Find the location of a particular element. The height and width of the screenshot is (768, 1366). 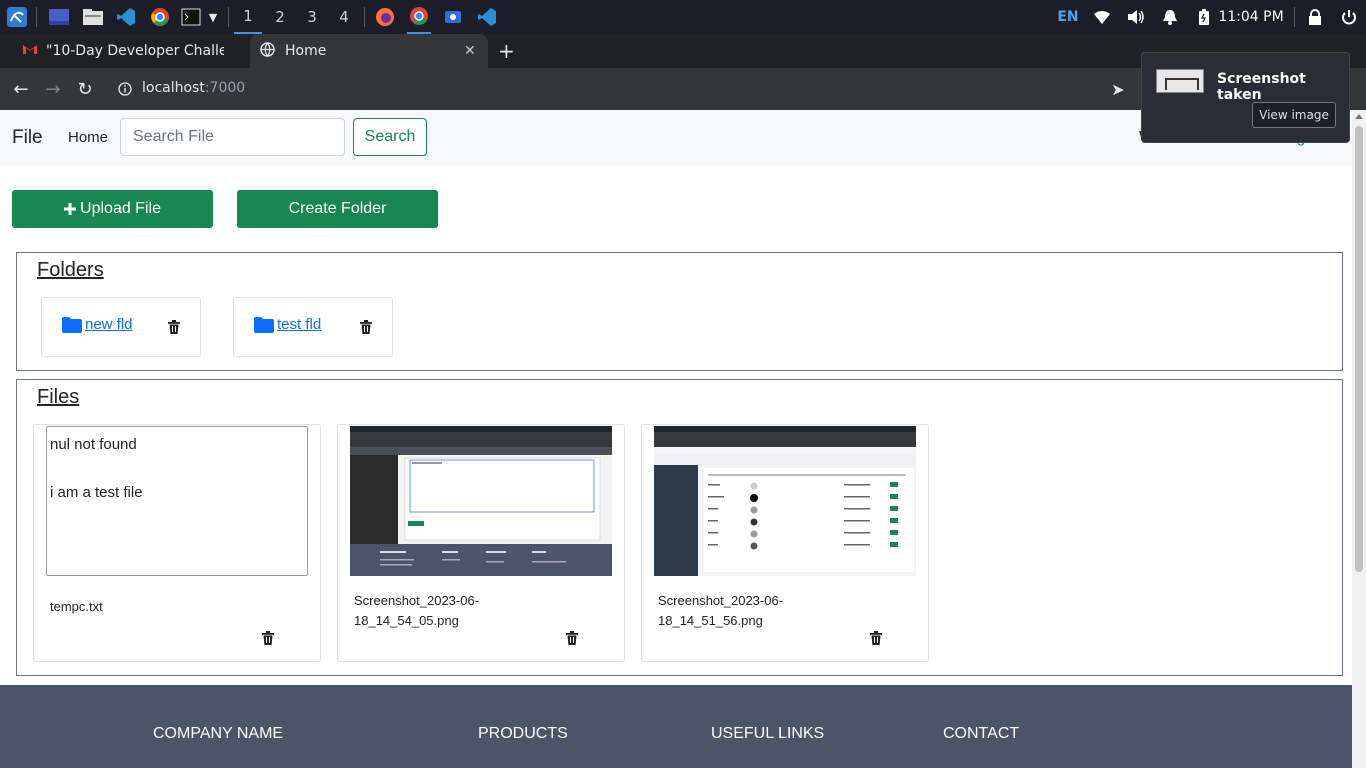

workspace-3: 3 is located at coordinates (312, 17).